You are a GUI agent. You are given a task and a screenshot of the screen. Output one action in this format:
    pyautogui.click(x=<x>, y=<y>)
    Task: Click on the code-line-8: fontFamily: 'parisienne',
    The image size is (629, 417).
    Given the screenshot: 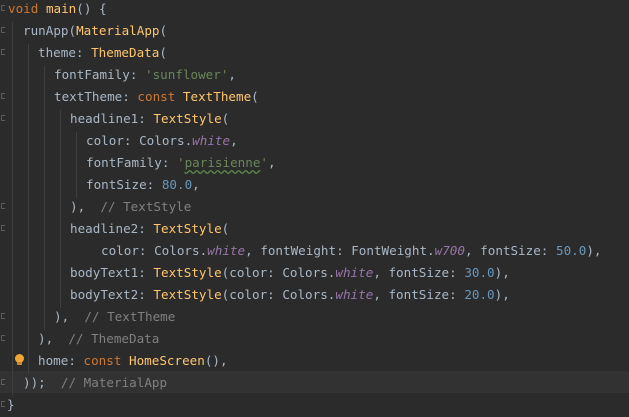 What is the action you would take?
    pyautogui.click(x=181, y=163)
    